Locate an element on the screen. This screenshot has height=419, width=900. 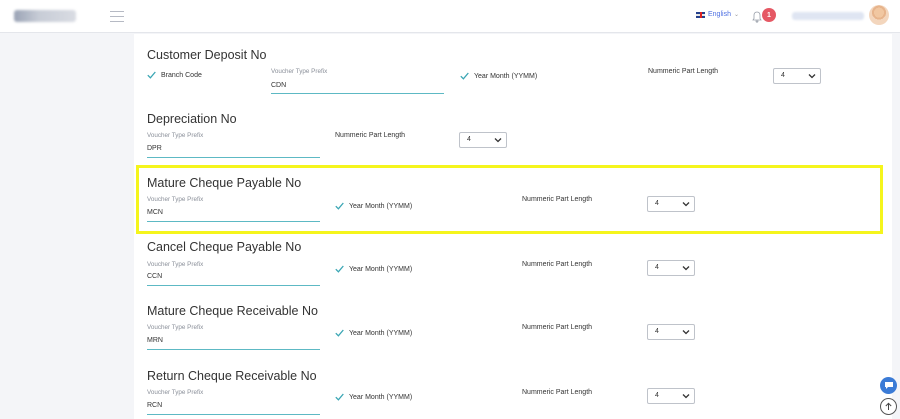
language-selector: English ⌄ is located at coordinates (717, 14).